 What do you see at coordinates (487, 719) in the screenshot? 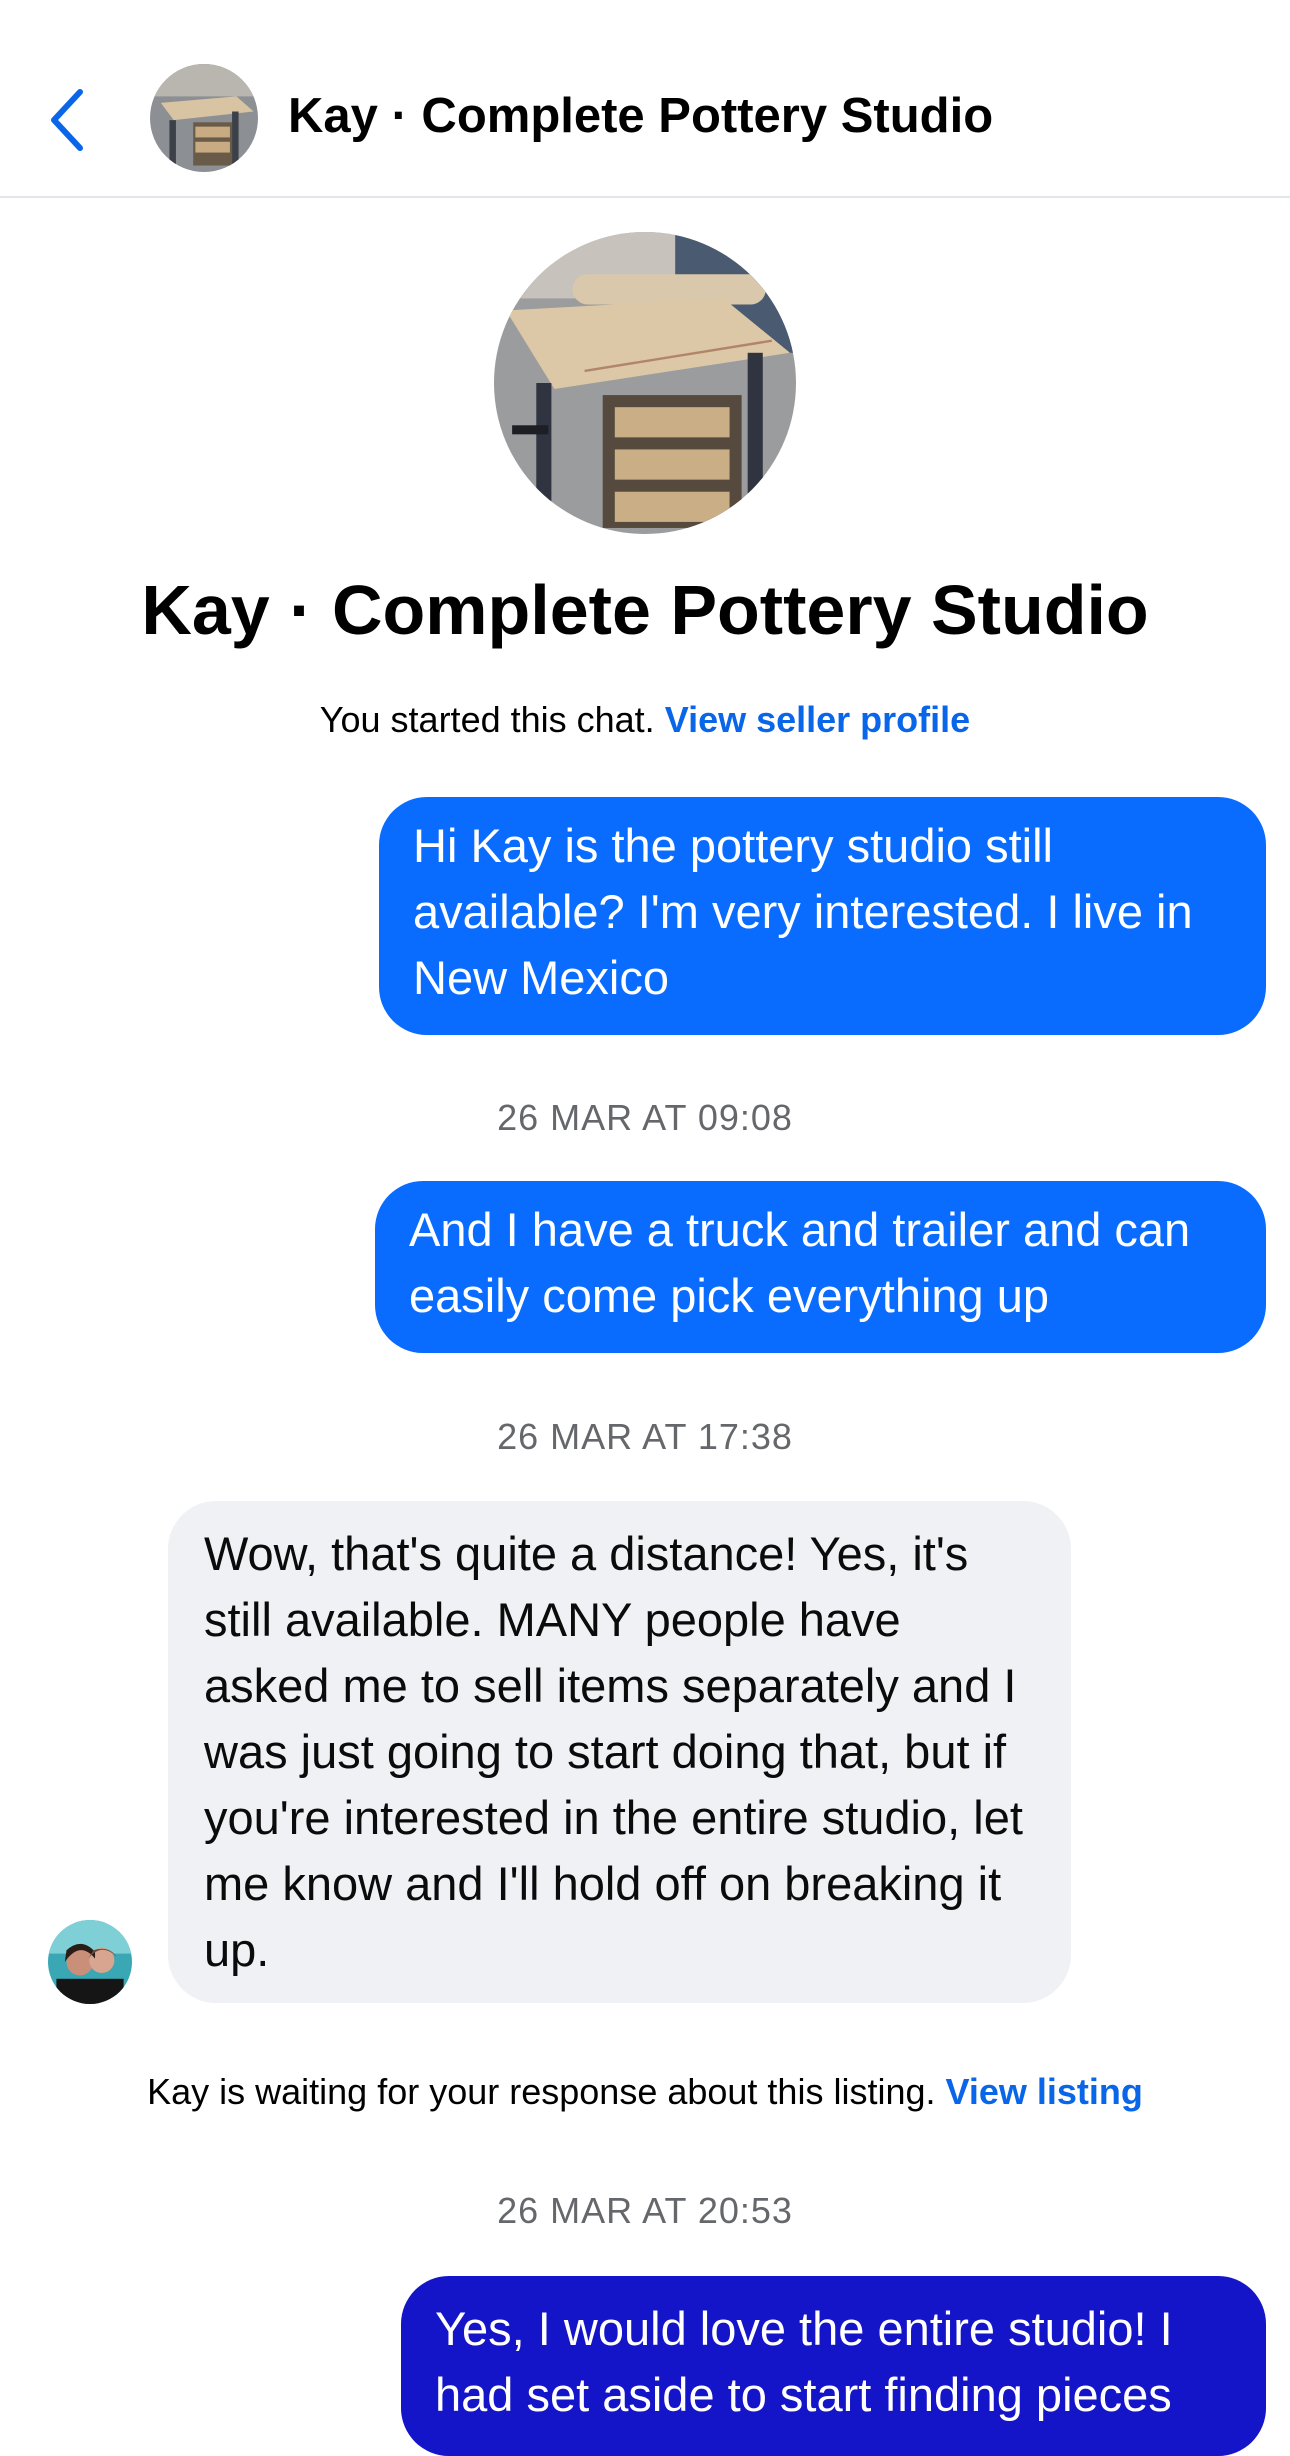
I see `started-text: You started this chat.` at bounding box center [487, 719].